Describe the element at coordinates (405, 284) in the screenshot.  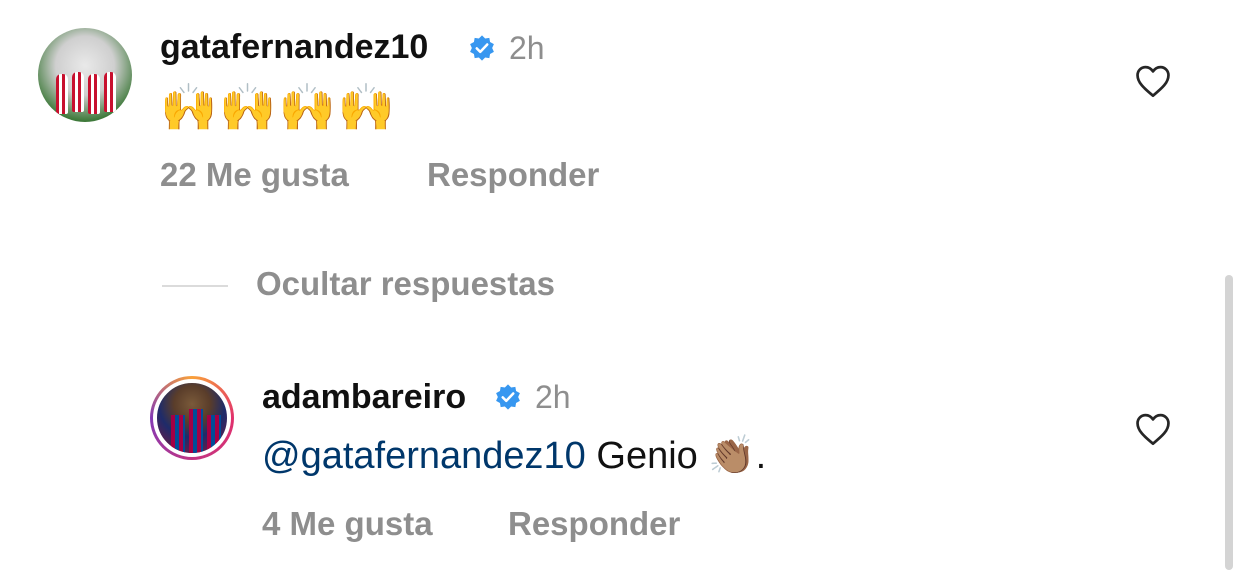
I see `hide-replies-button: Ocultar respuestas` at that location.